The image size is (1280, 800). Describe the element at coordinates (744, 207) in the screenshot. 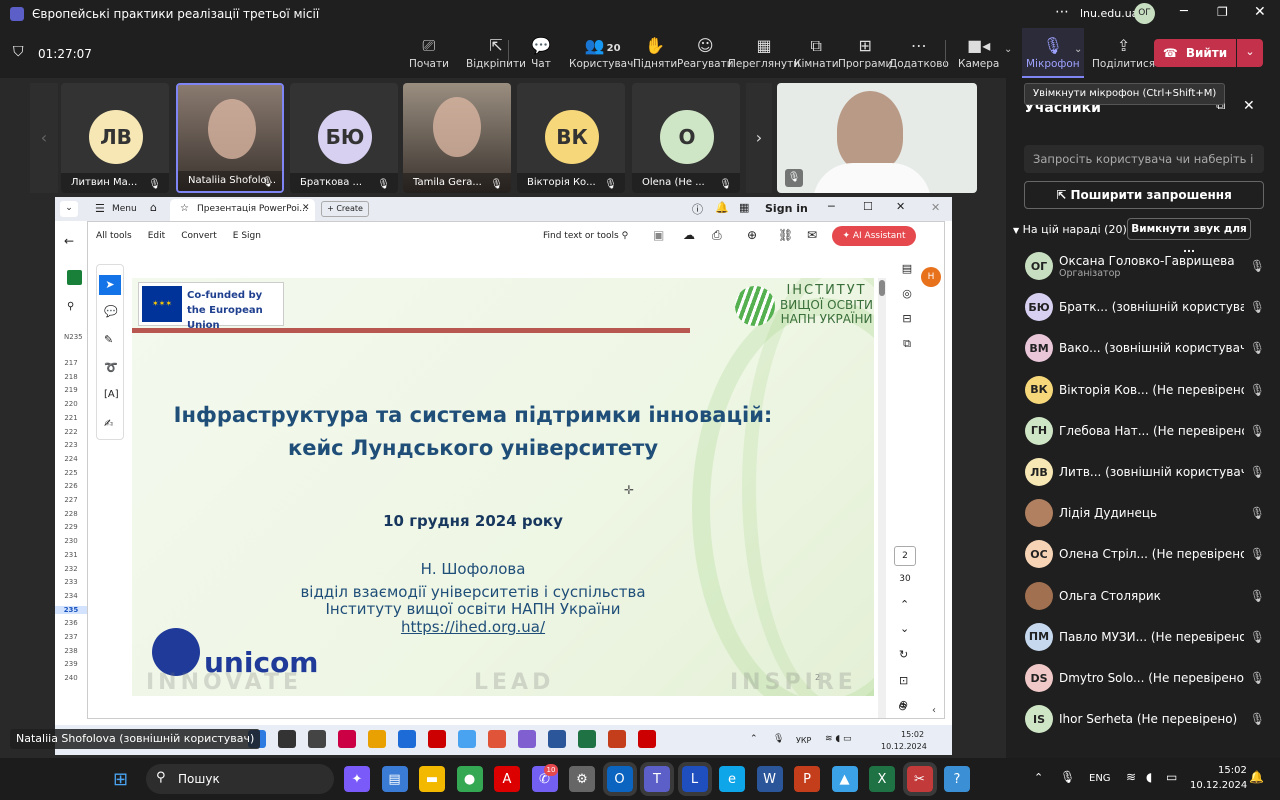

I see `apps-grid-icon: ▦` at that location.